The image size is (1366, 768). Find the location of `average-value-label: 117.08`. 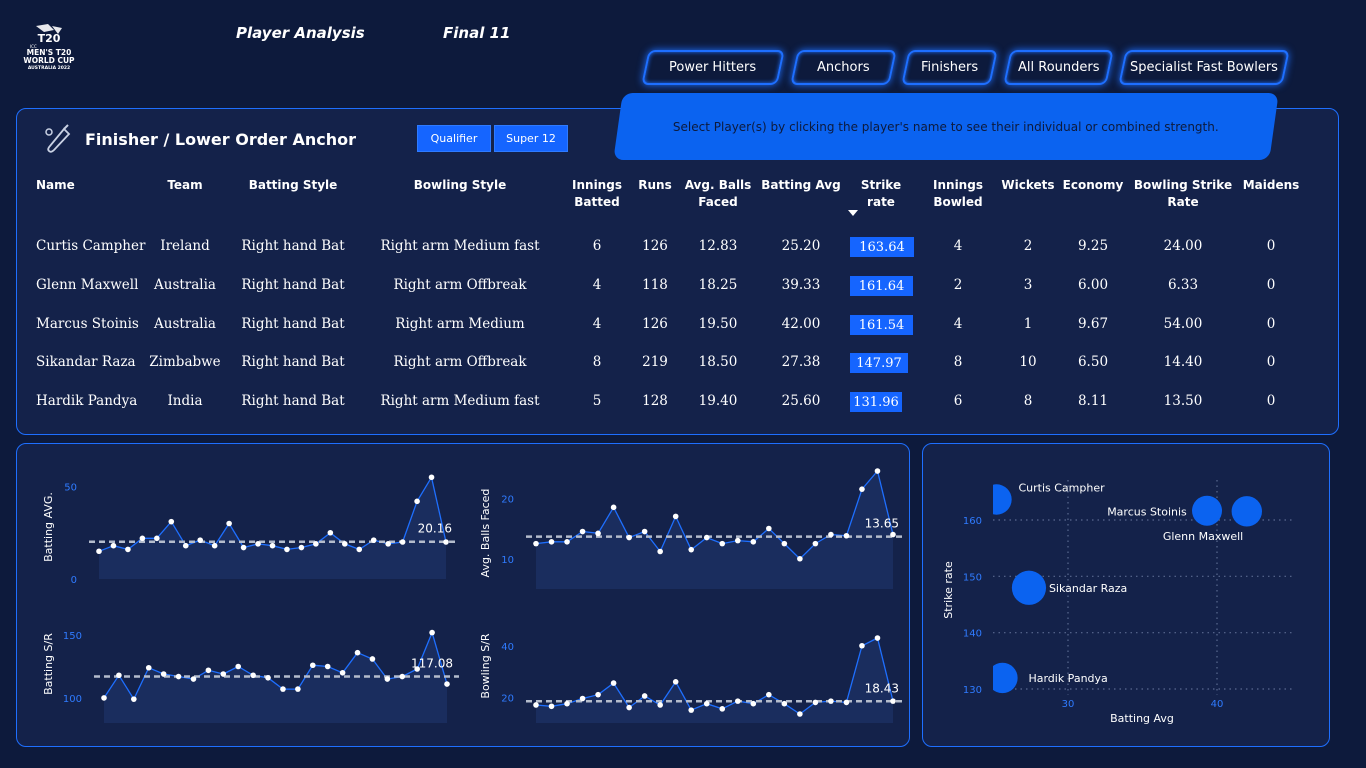

average-value-label: 117.08 is located at coordinates (432, 663).